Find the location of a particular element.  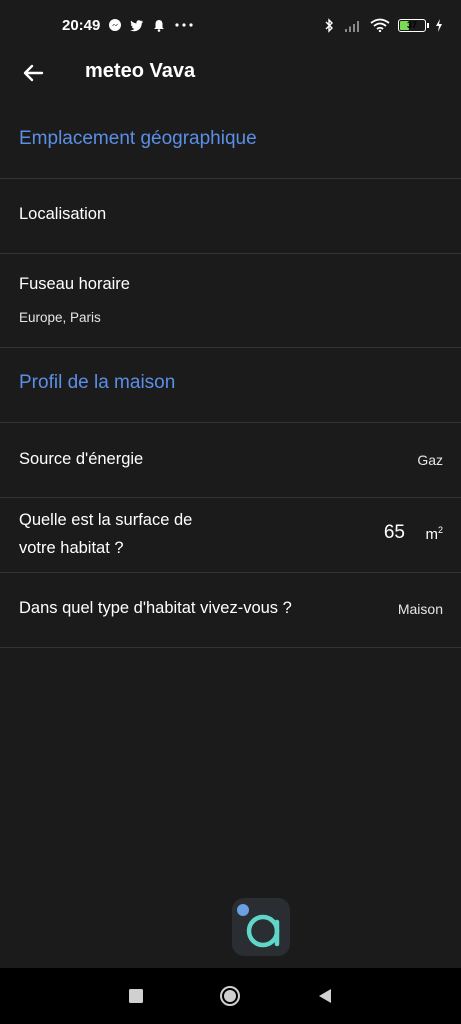

messenger-icon is located at coordinates (115, 25).